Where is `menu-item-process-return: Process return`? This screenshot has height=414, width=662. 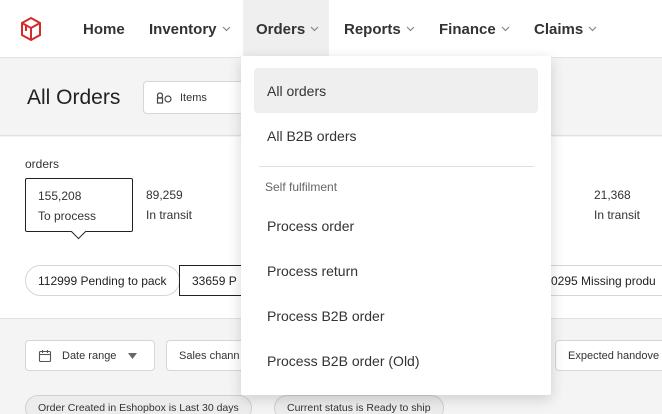 menu-item-process-return: Process return is located at coordinates (396, 270).